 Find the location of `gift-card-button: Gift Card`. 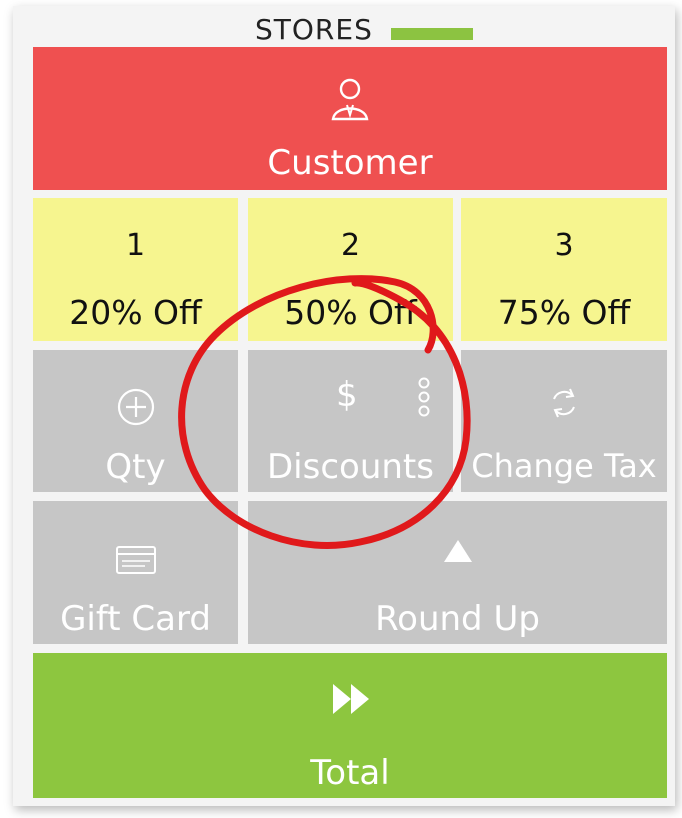

gift-card-button: Gift Card is located at coordinates (135, 572).